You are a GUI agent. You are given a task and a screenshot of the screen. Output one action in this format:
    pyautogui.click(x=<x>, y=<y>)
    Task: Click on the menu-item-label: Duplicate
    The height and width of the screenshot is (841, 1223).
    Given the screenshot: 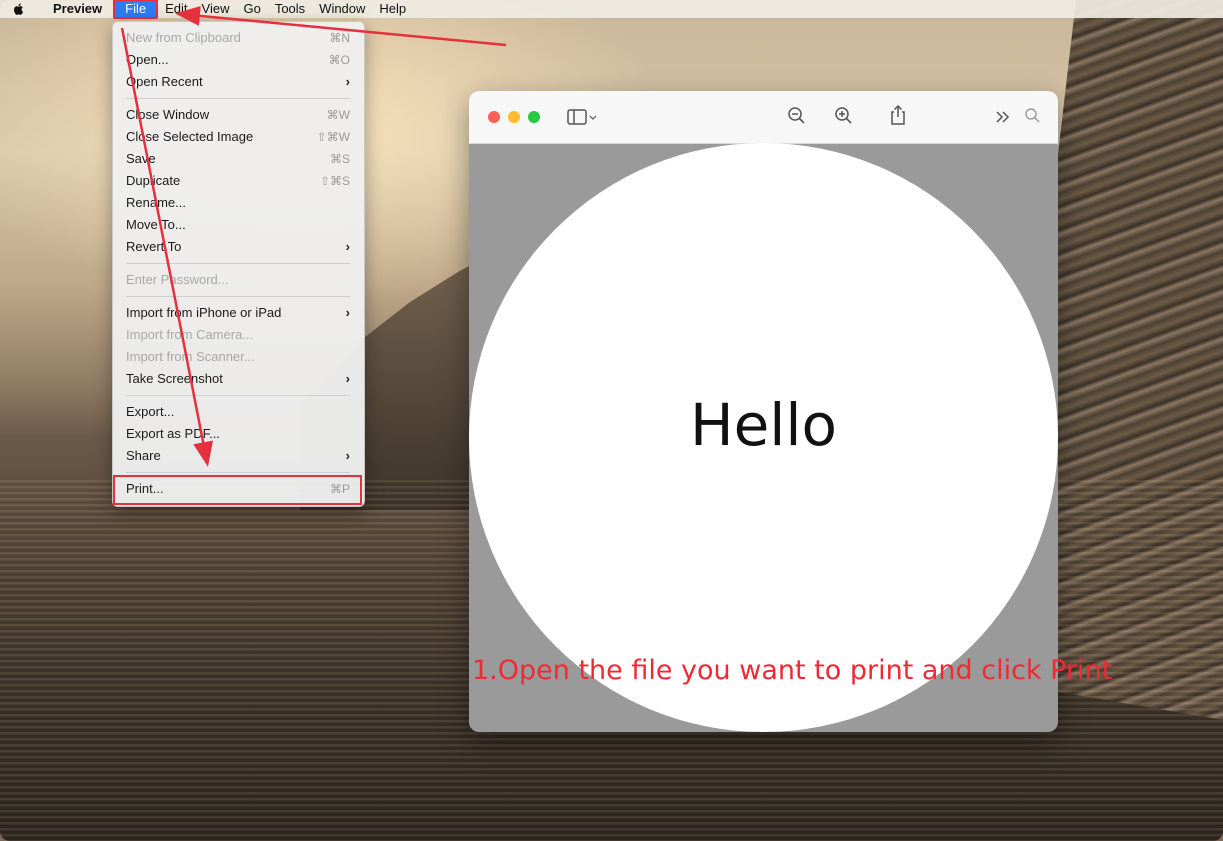 What is the action you would take?
    pyautogui.click(x=153, y=180)
    